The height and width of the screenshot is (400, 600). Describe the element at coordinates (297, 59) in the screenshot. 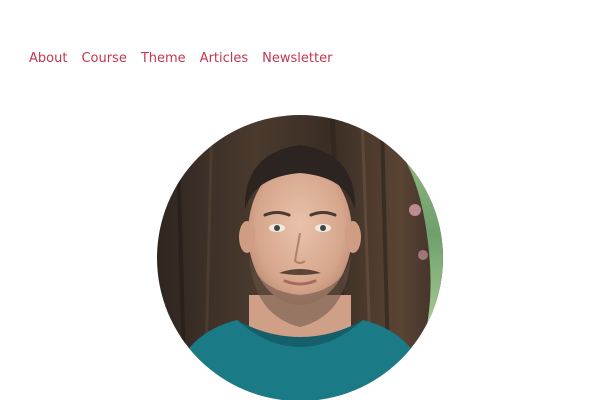

I see `nav-link-newsletter: Newsletter` at that location.